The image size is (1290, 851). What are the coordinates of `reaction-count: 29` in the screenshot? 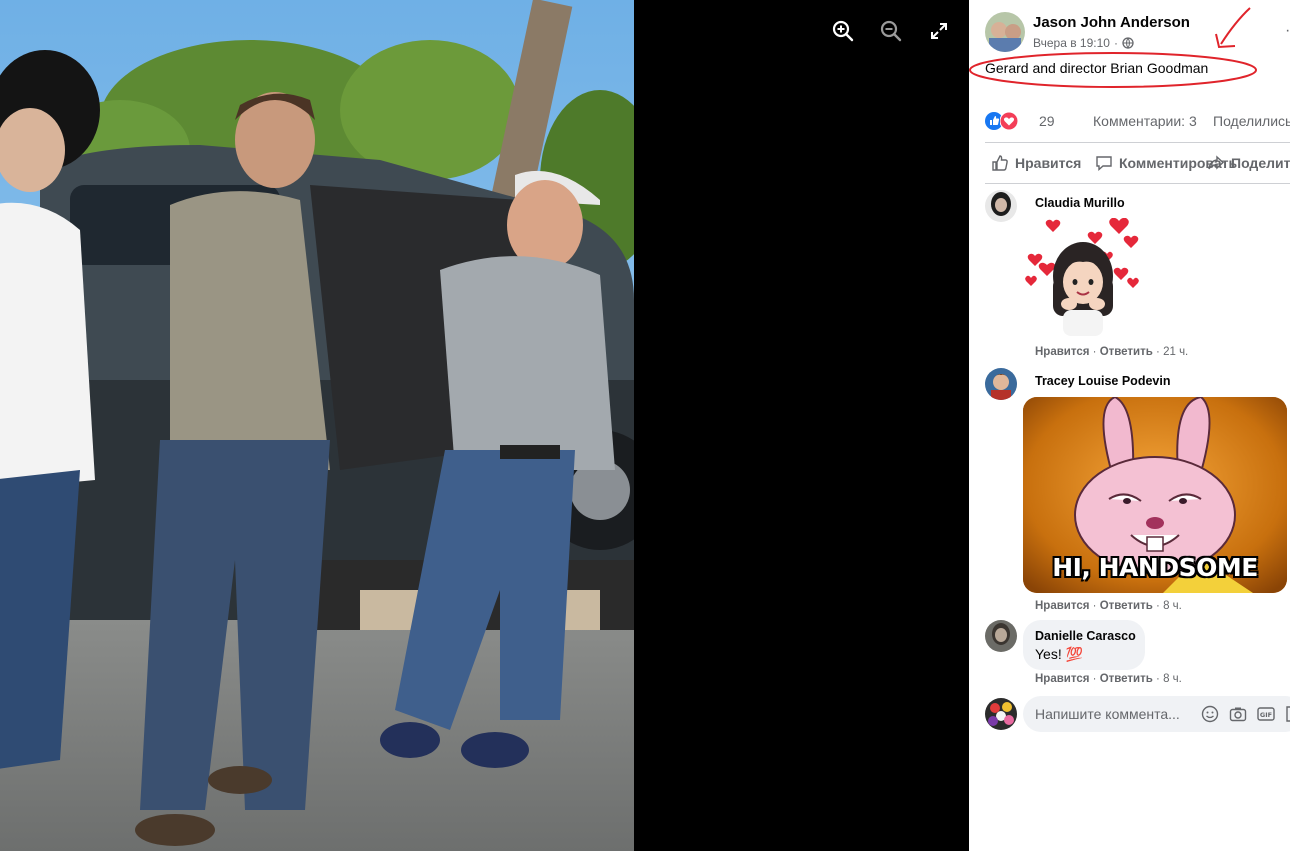 It's located at (1047, 121).